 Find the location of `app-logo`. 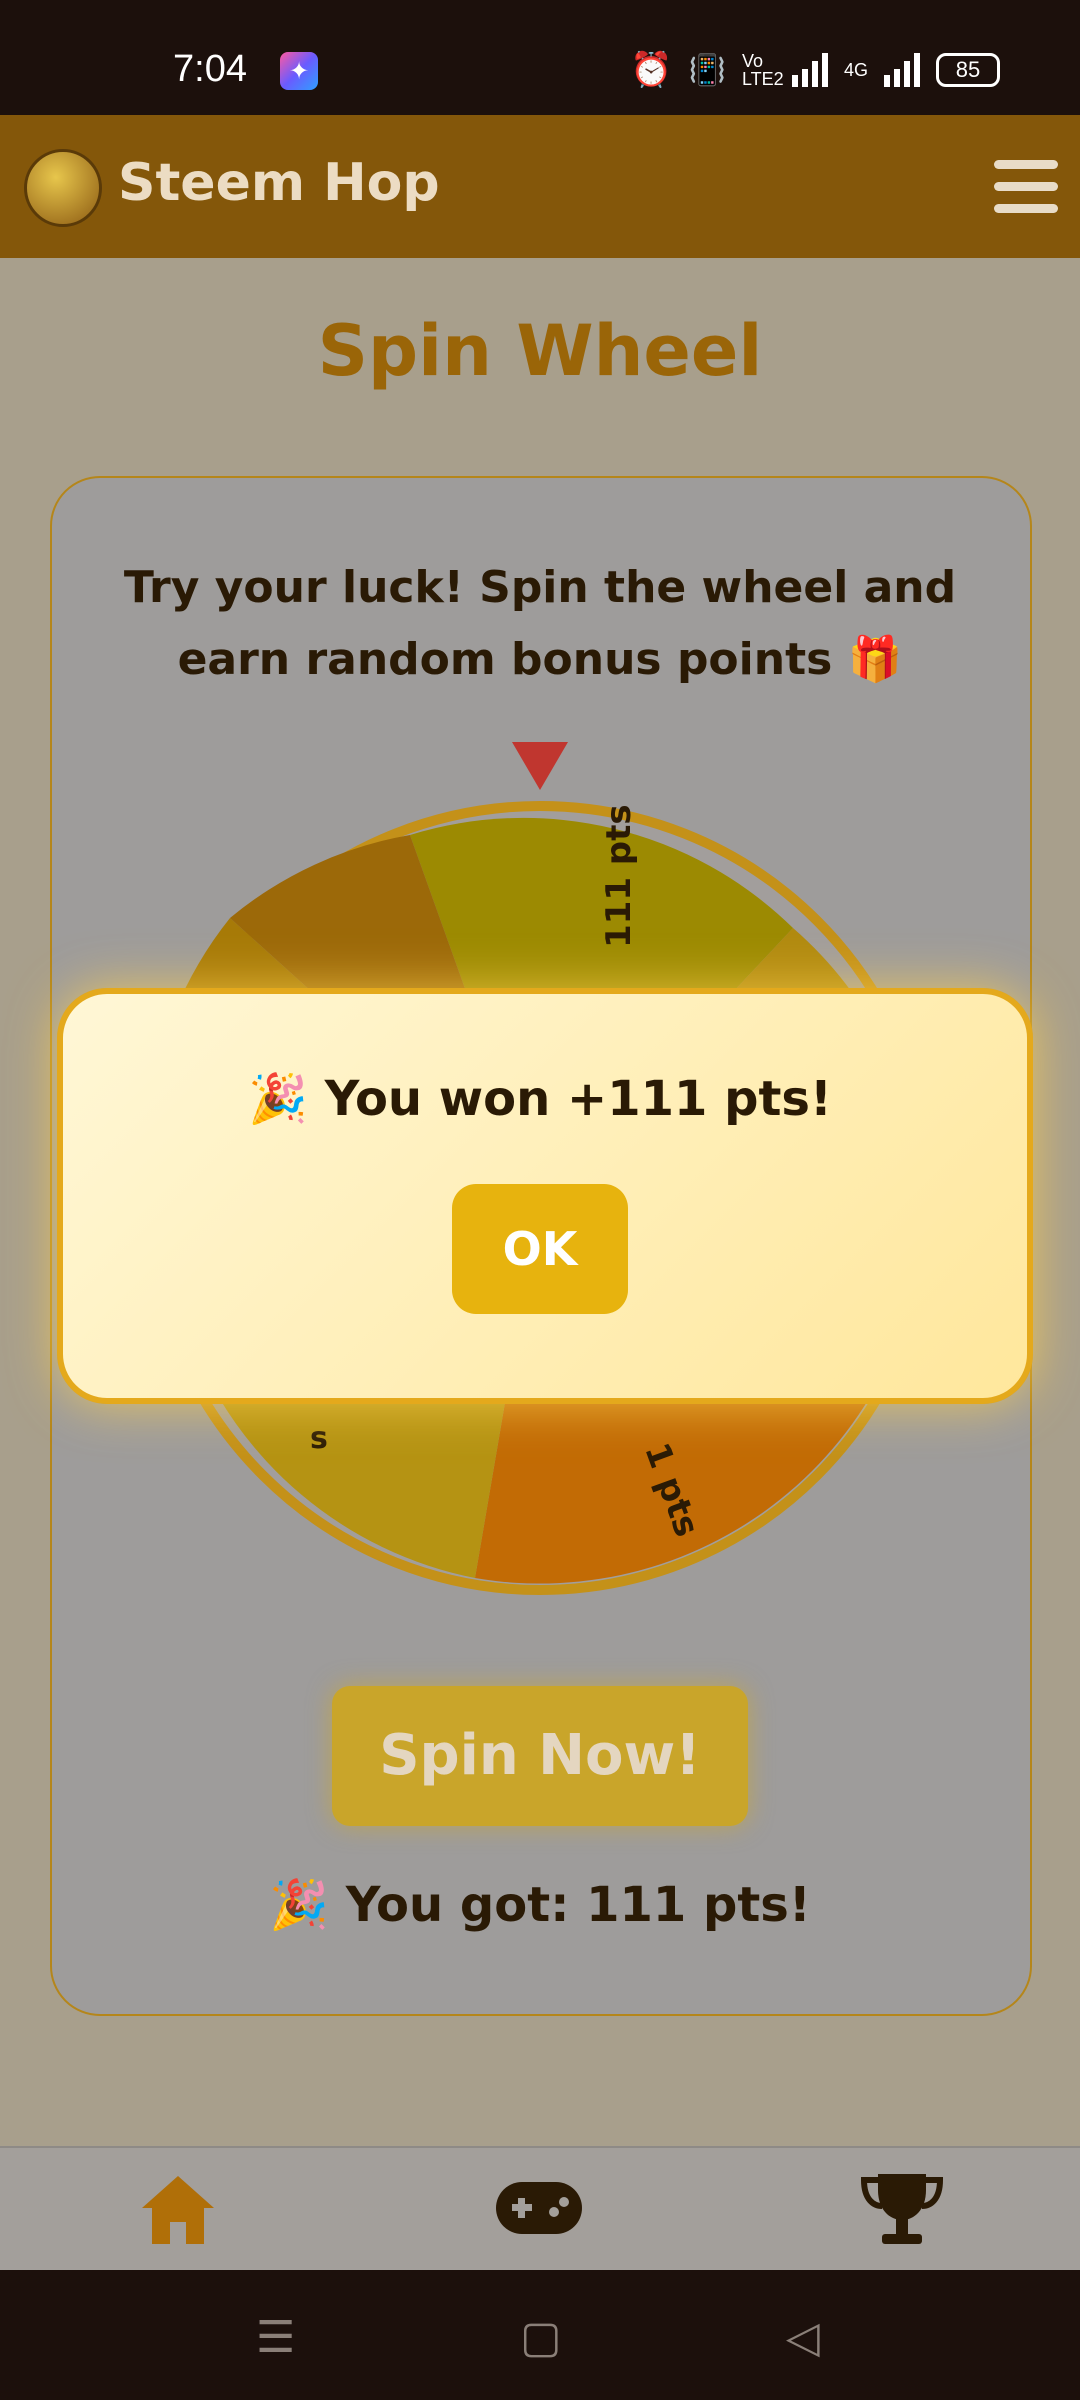

app-logo is located at coordinates (63, 188).